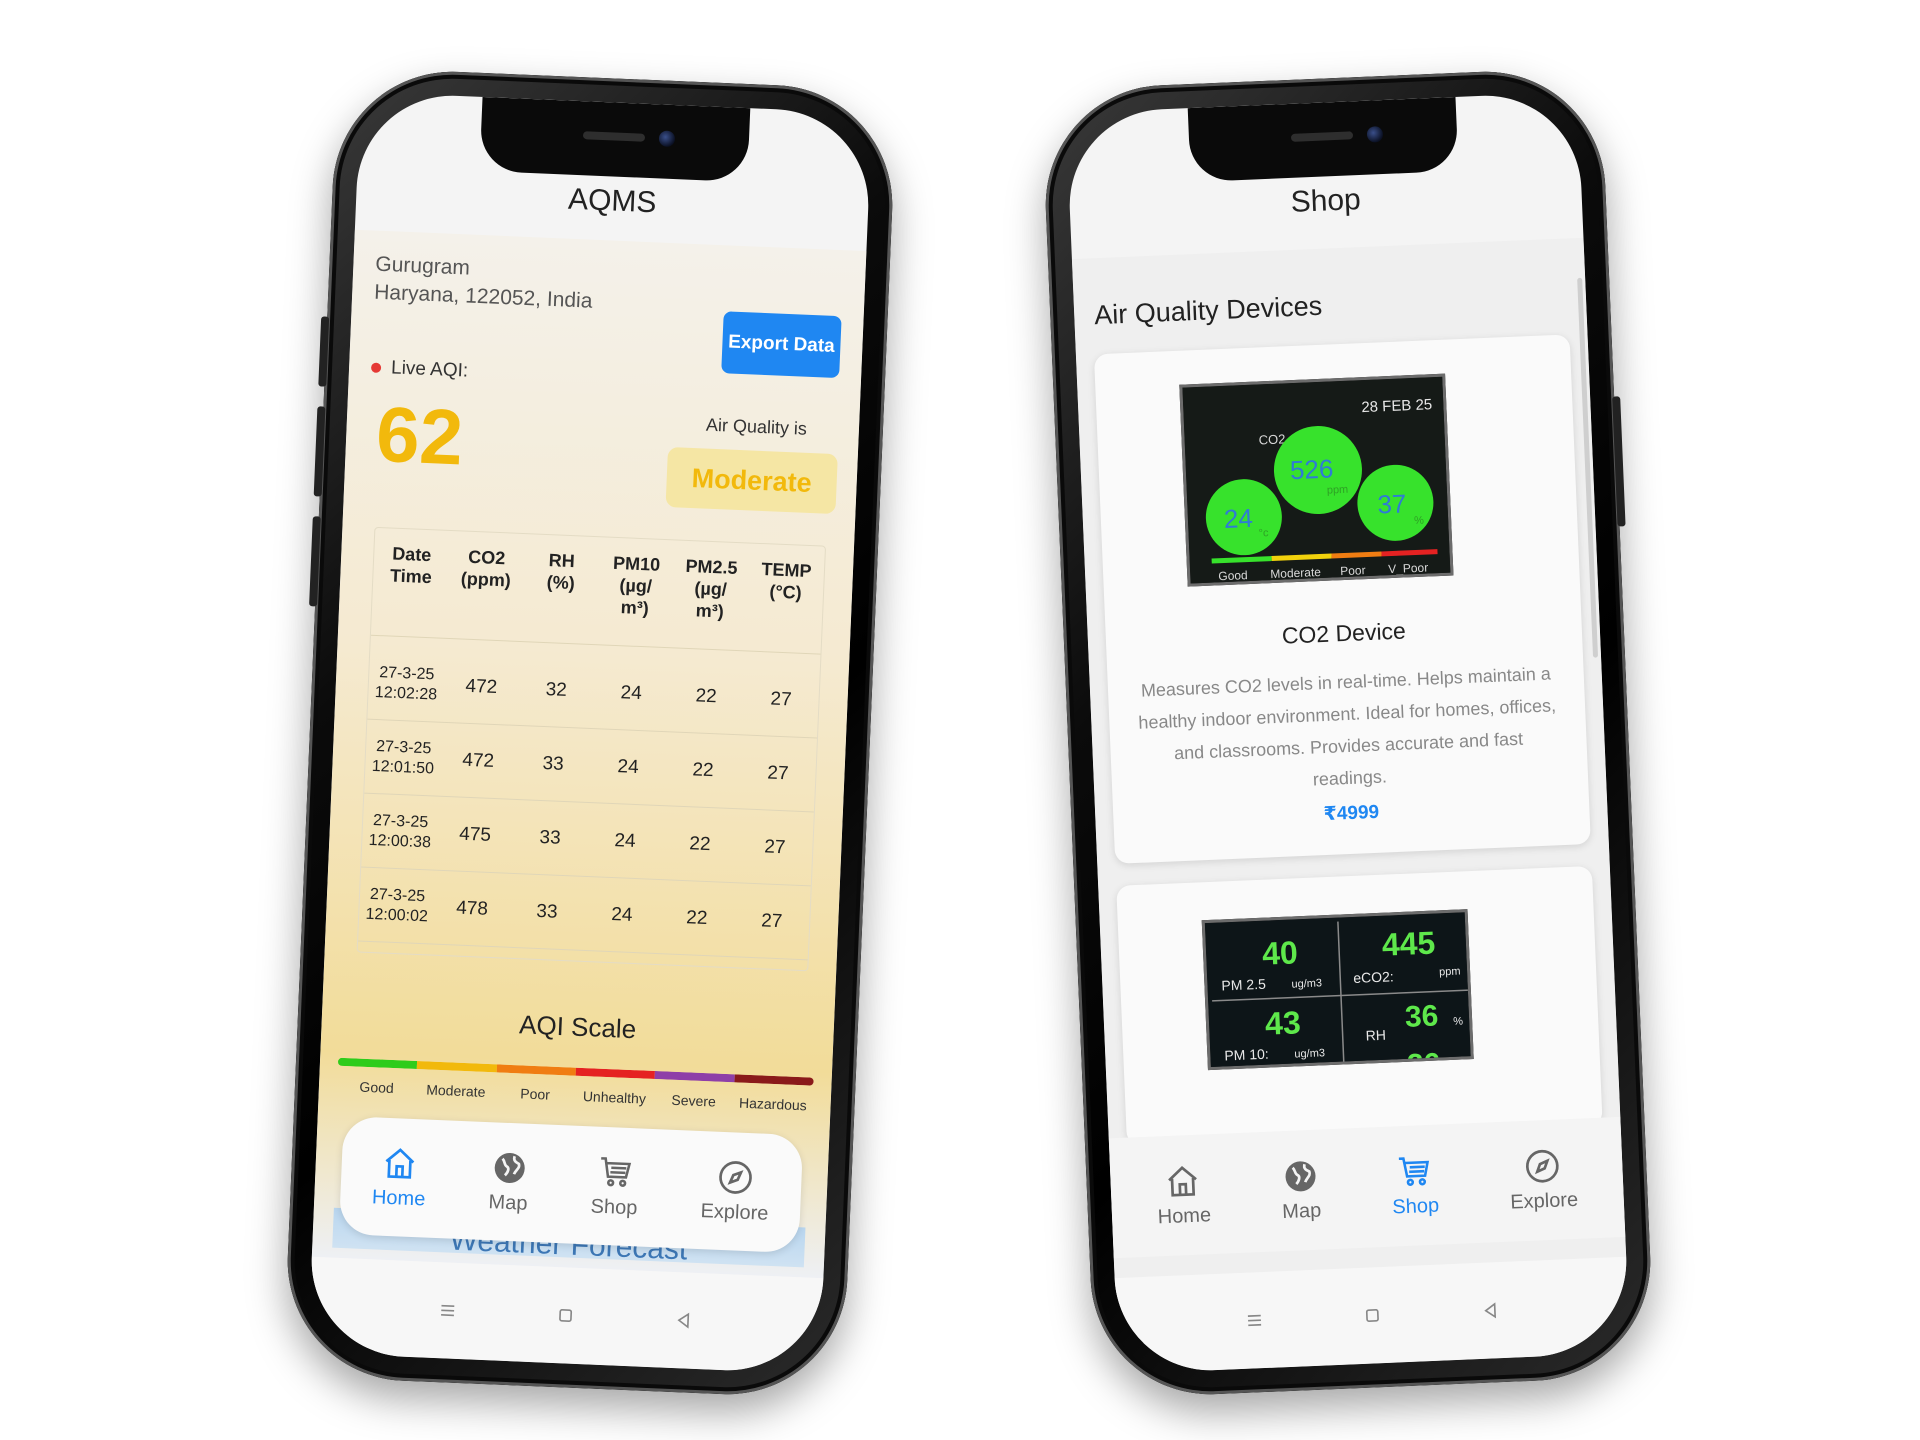 The width and height of the screenshot is (1920, 1440). I want to click on aqi-scale-labels: Good Moderate Poor Unhealthy Severe Hazardous, so click(575, 1096).